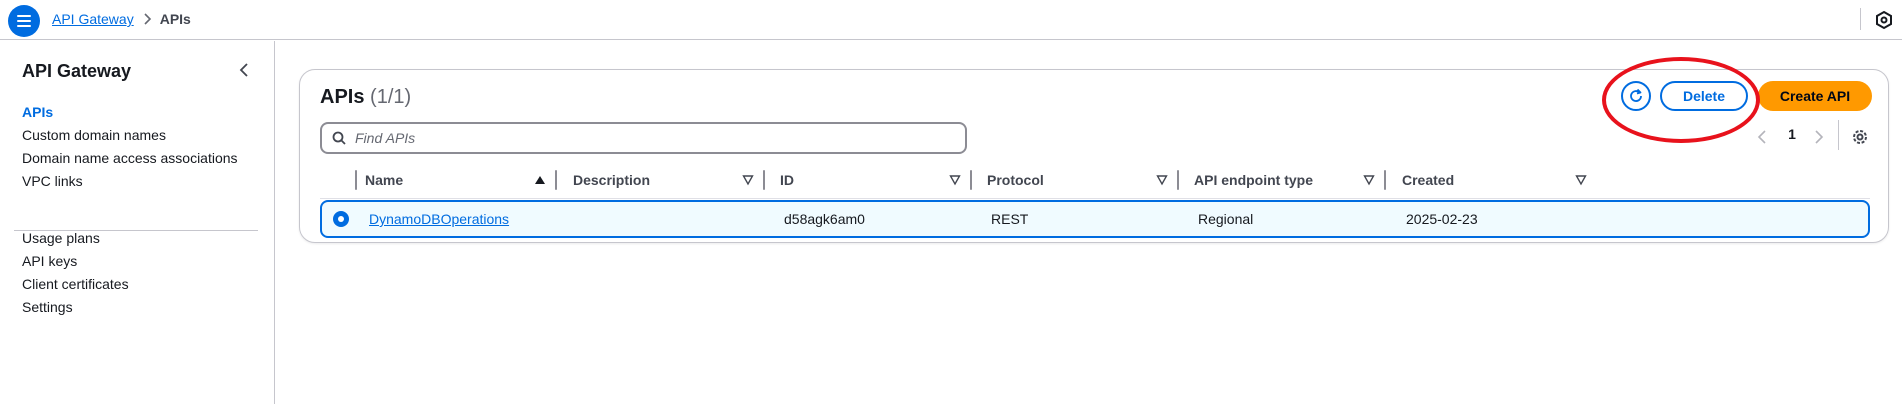 The width and height of the screenshot is (1902, 404). I want to click on page-title-text: APIs, so click(342, 97).